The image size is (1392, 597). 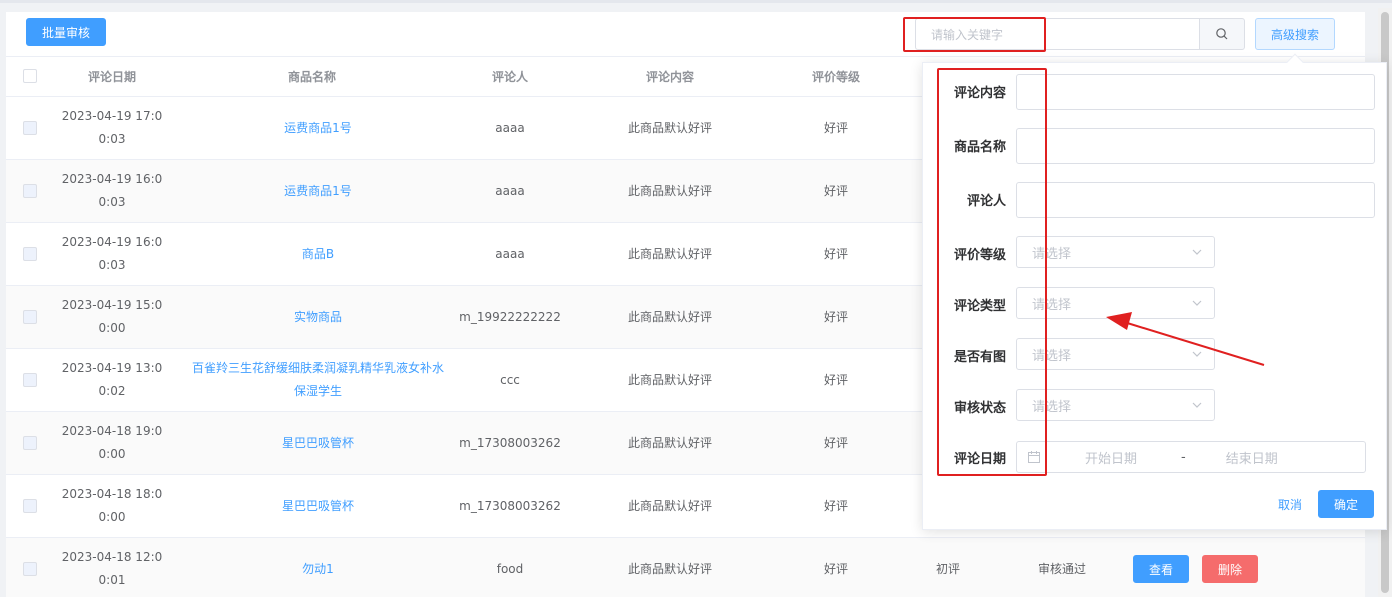 I want to click on label-product-name: 商品名称, so click(x=979, y=147).